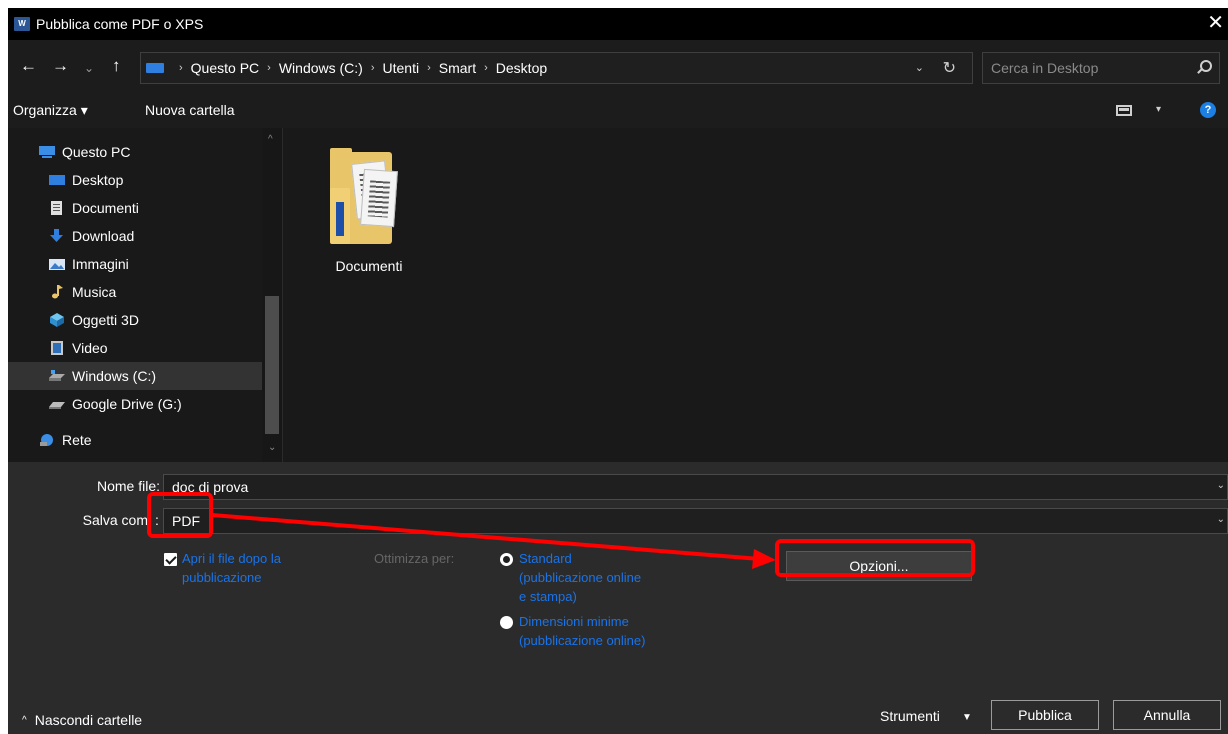 Image resolution: width=1228 pixels, height=734 pixels. I want to click on sidebar-item-label: Immagini, so click(100, 264).